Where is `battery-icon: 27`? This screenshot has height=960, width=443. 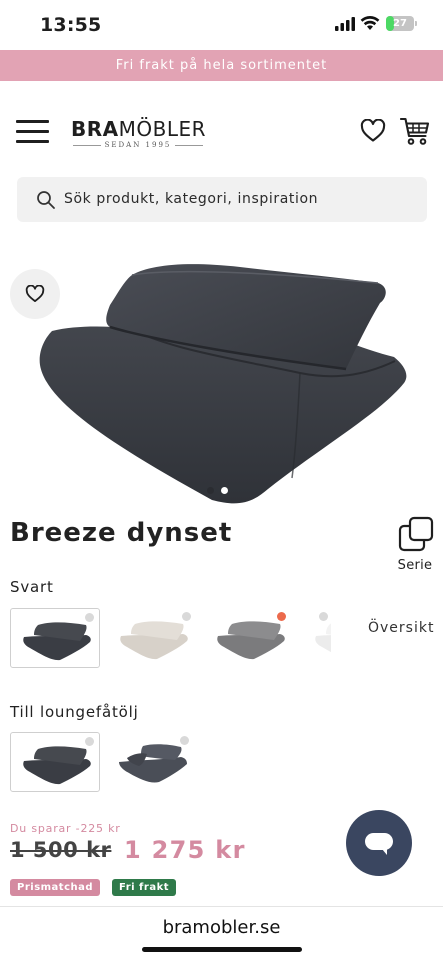 battery-icon: 27 is located at coordinates (400, 23).